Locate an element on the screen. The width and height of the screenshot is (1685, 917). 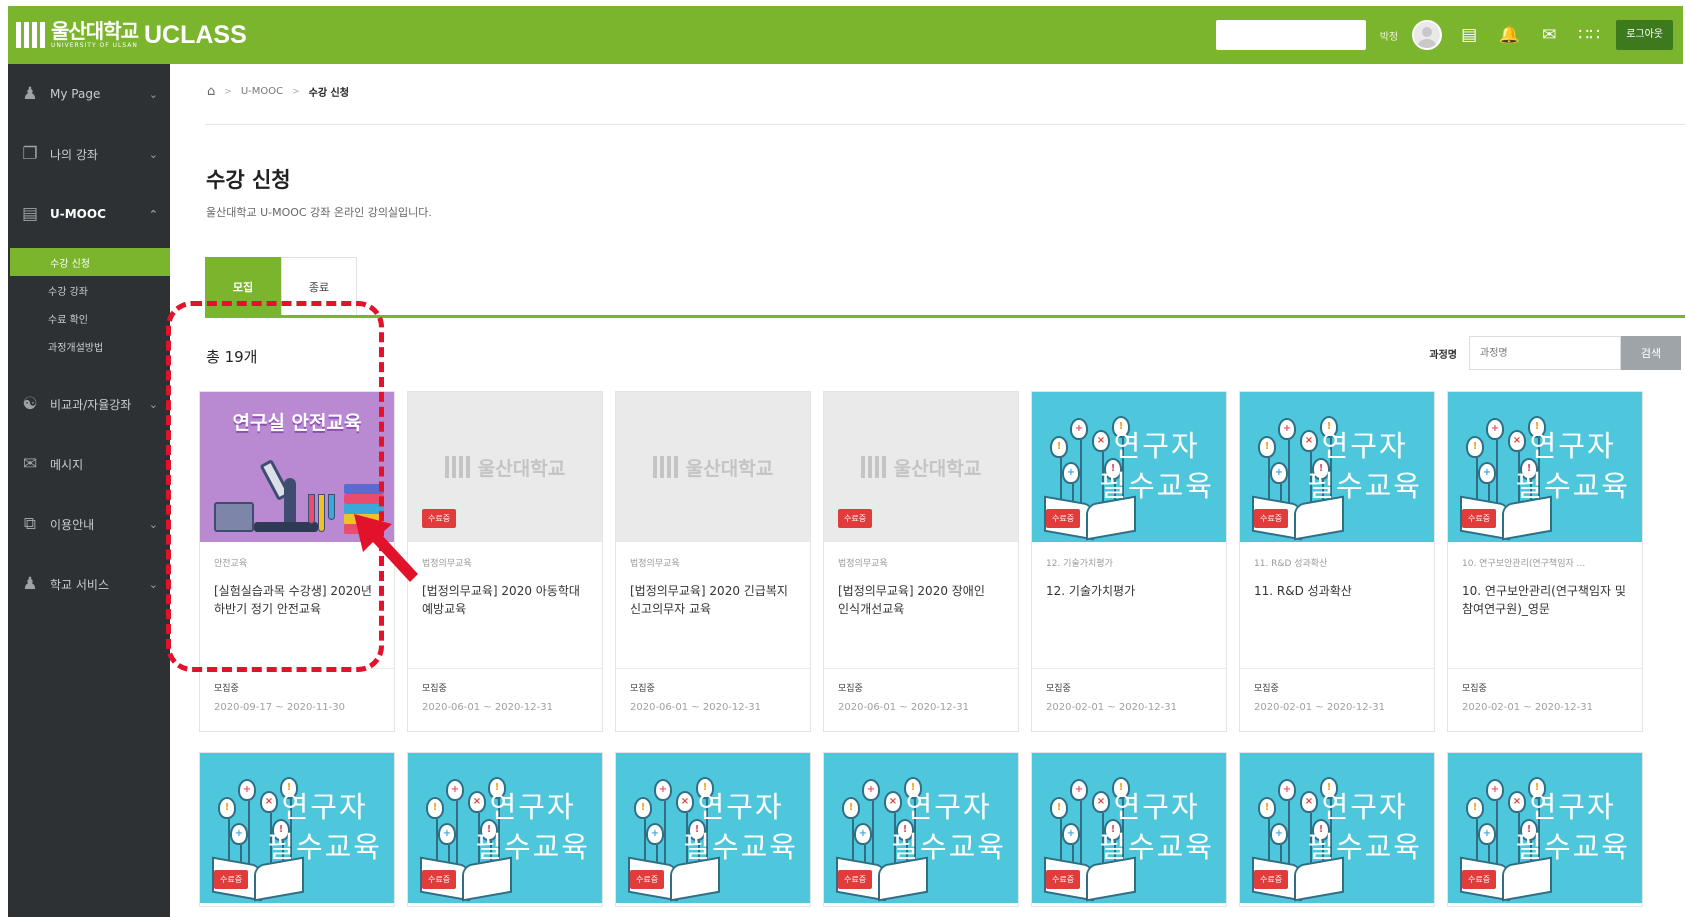
bell-icon: 🔔 is located at coordinates (1509, 35).